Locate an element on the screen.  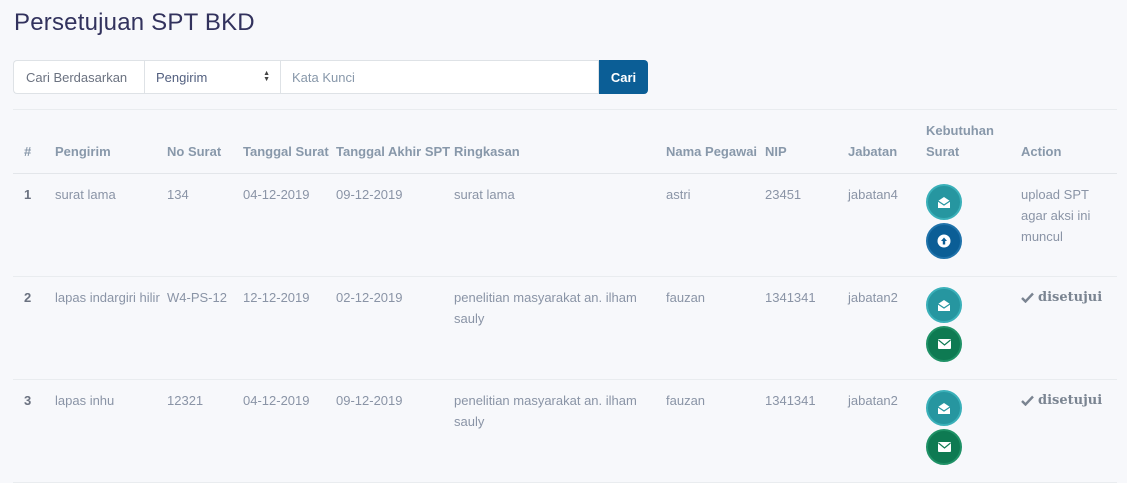
row-num: 2 is located at coordinates (34, 328).